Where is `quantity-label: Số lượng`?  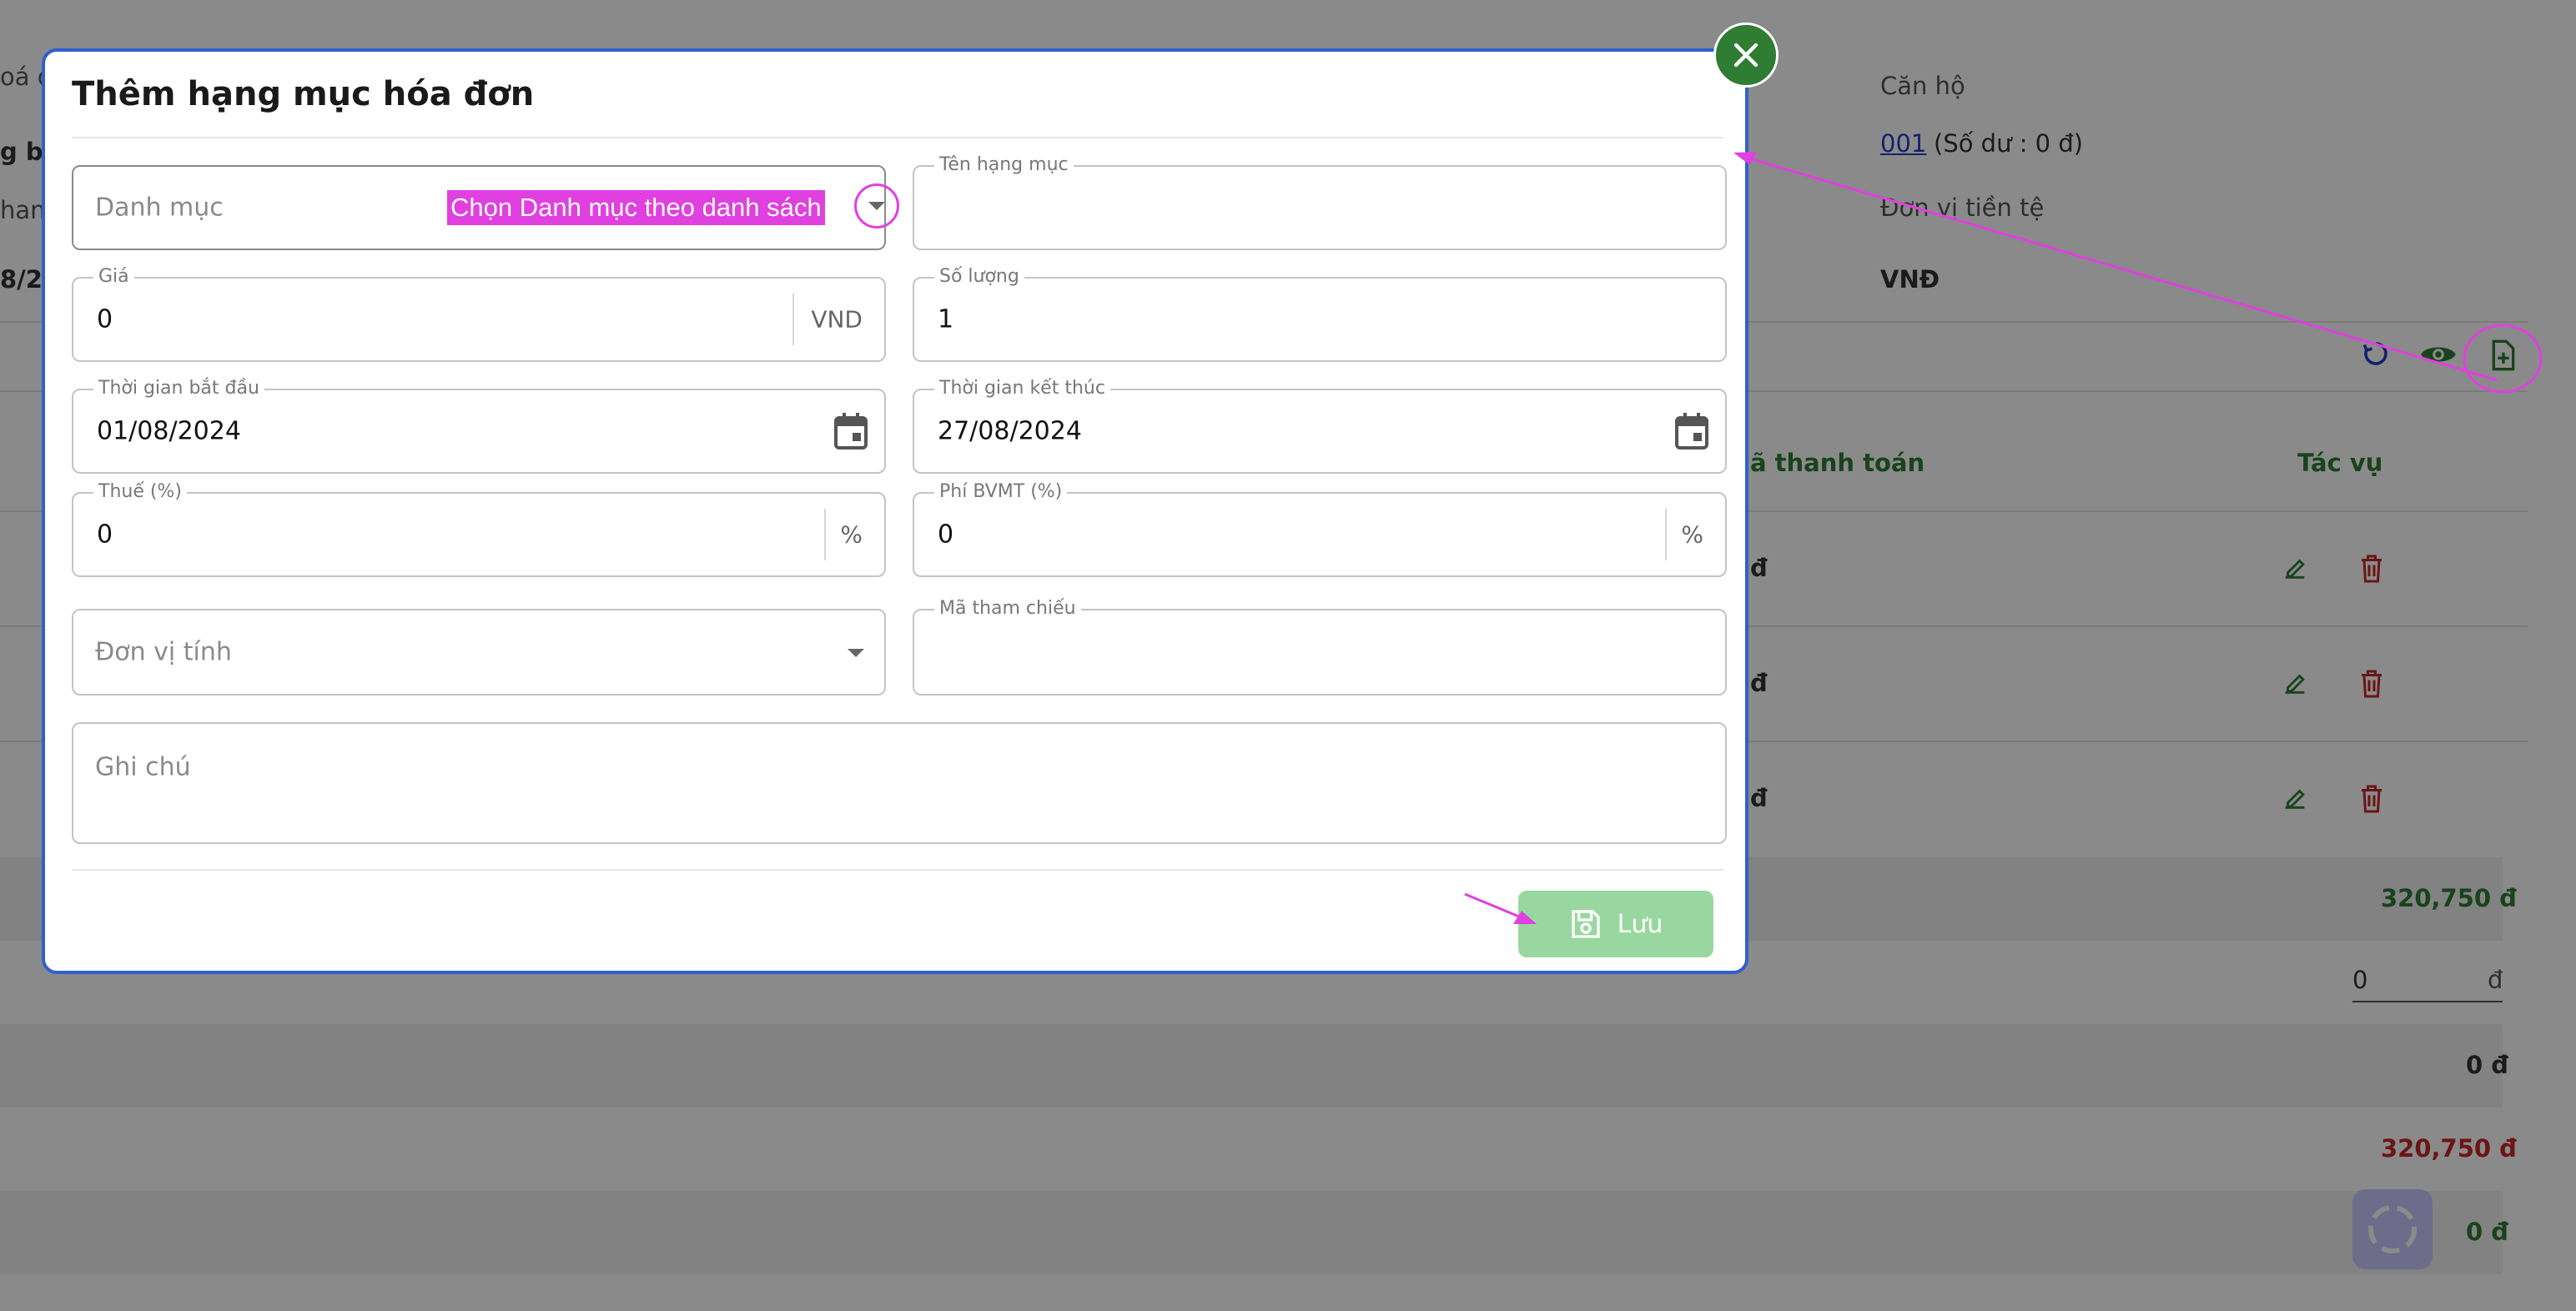
quantity-label: Số lượng is located at coordinates (979, 277).